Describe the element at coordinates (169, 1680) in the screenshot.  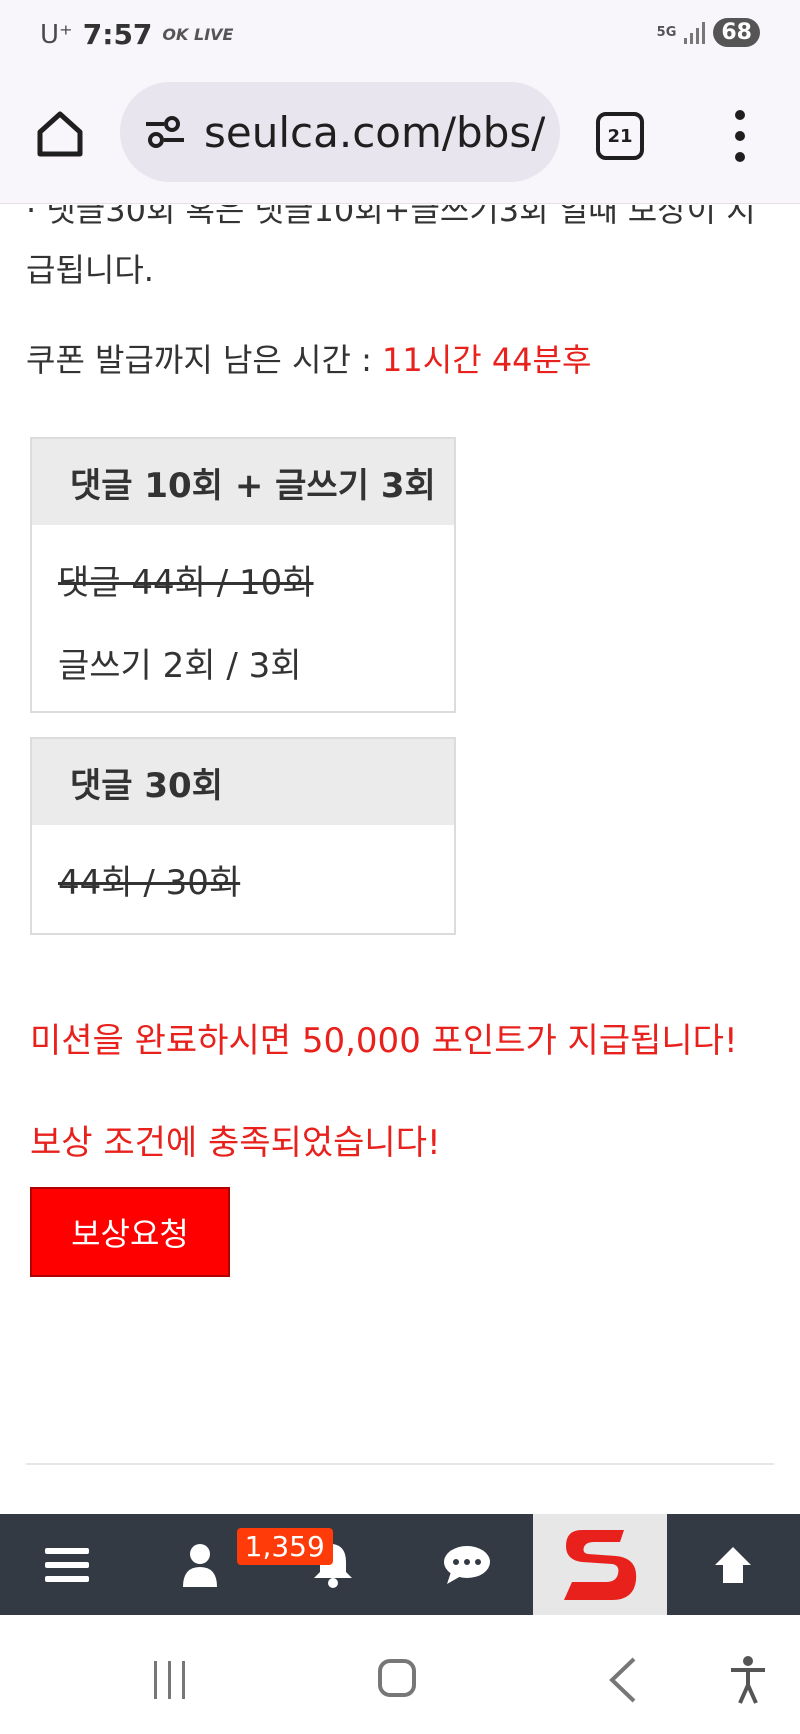
I see `recents-icon` at that location.